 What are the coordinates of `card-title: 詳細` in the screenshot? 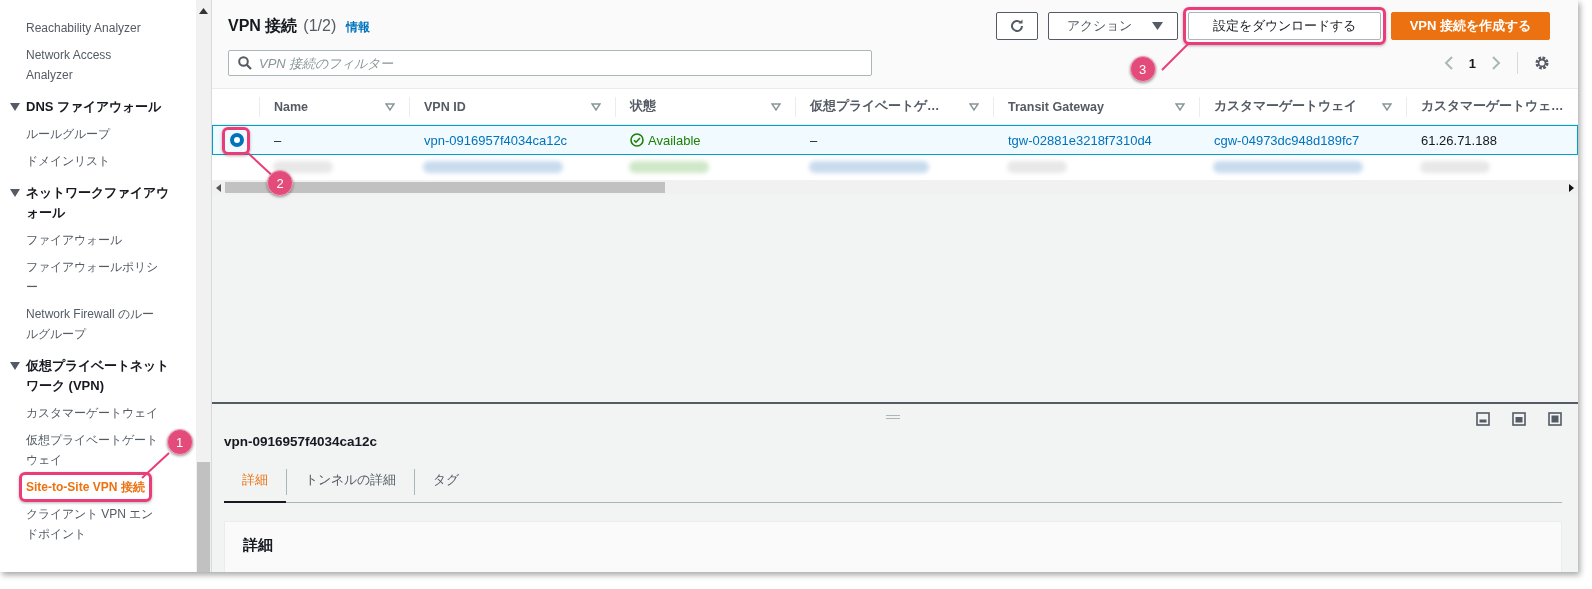 It's located at (258, 545).